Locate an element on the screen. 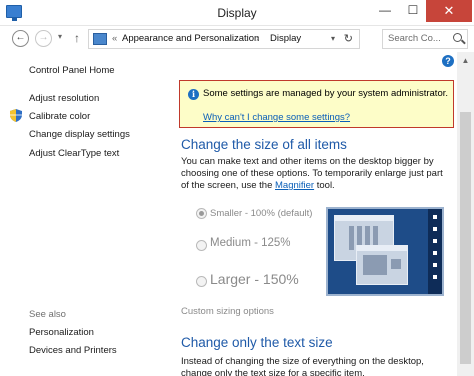  personalization-link: Personalization is located at coordinates (61, 332).